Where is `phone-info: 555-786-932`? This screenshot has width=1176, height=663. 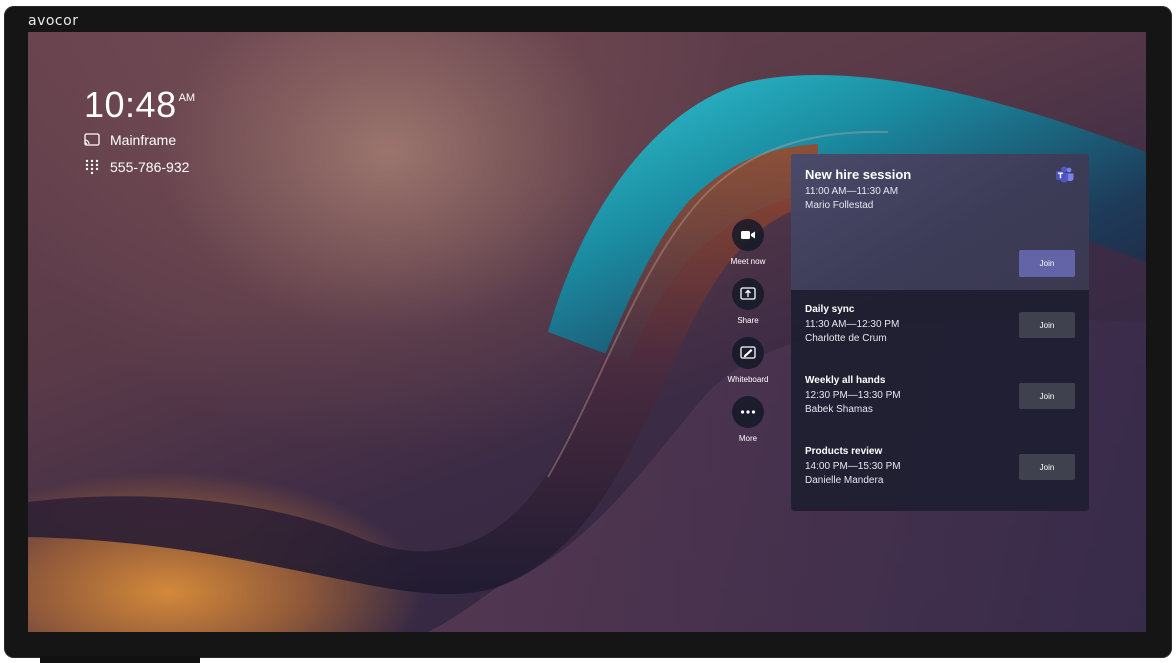
phone-info: 555-786-932 is located at coordinates (136, 167).